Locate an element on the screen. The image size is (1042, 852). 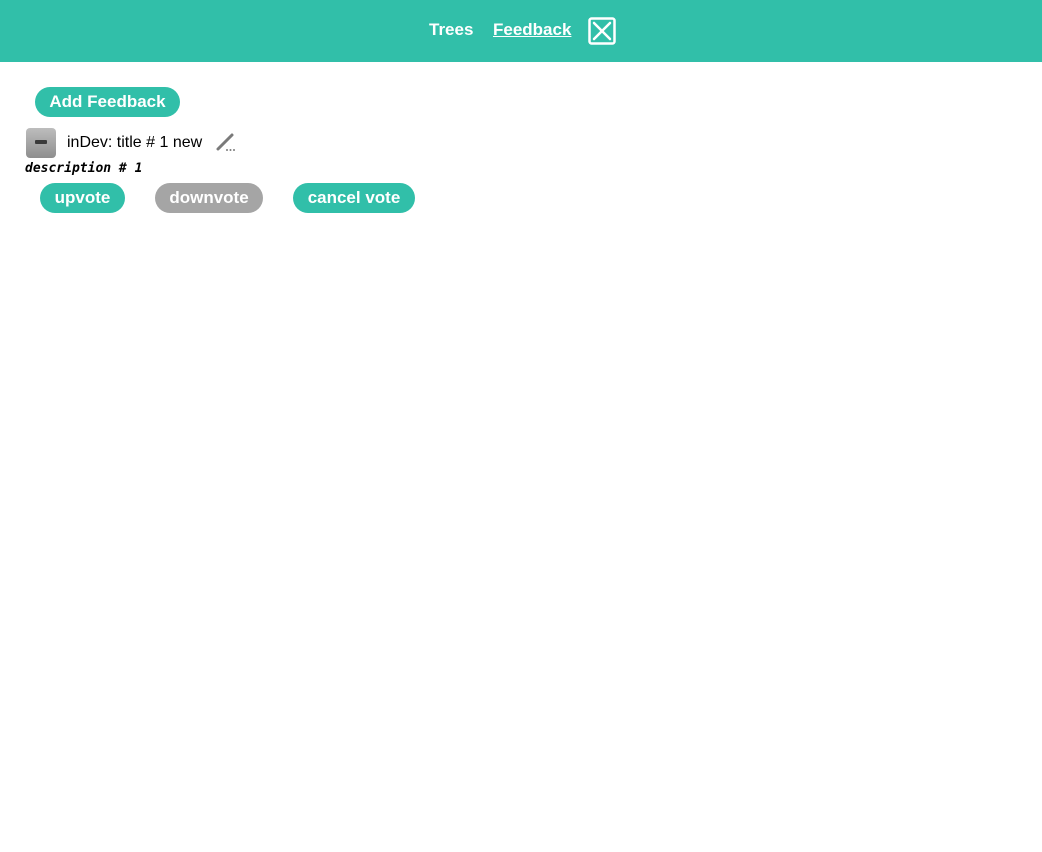
upvote-button: upvote is located at coordinates (82, 198).